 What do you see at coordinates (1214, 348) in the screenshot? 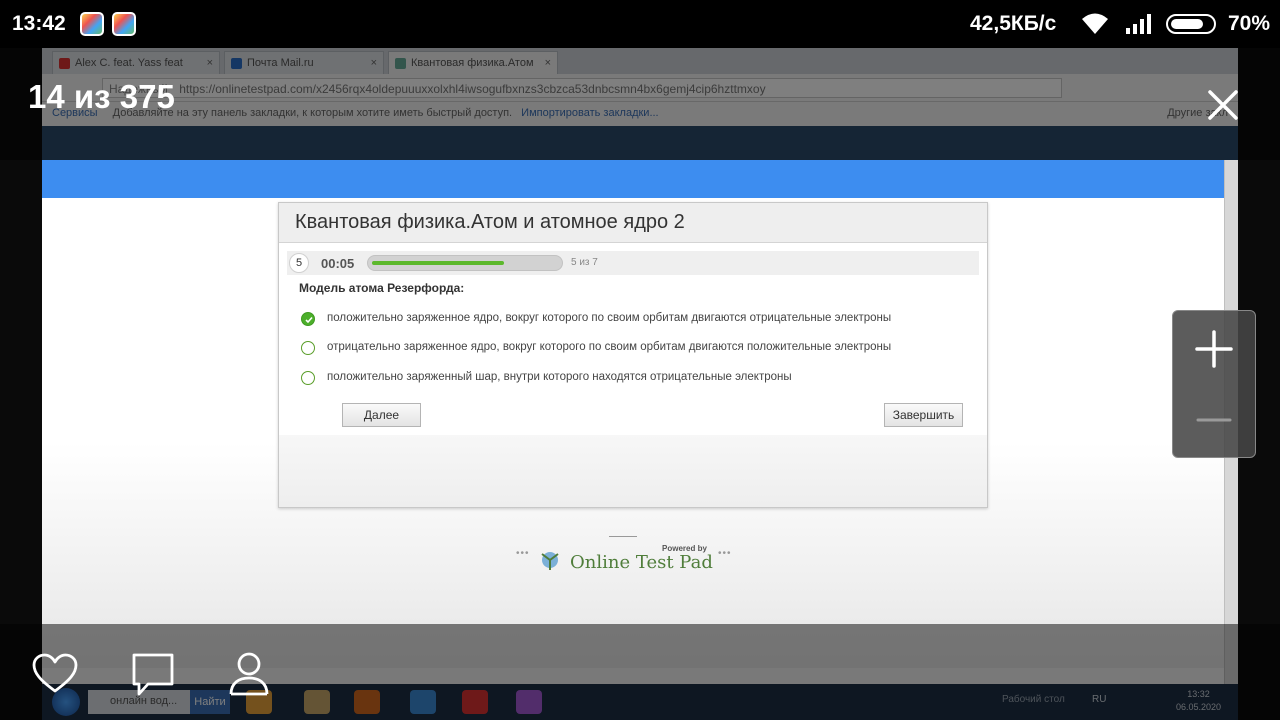
I see `plus-icon` at bounding box center [1214, 348].